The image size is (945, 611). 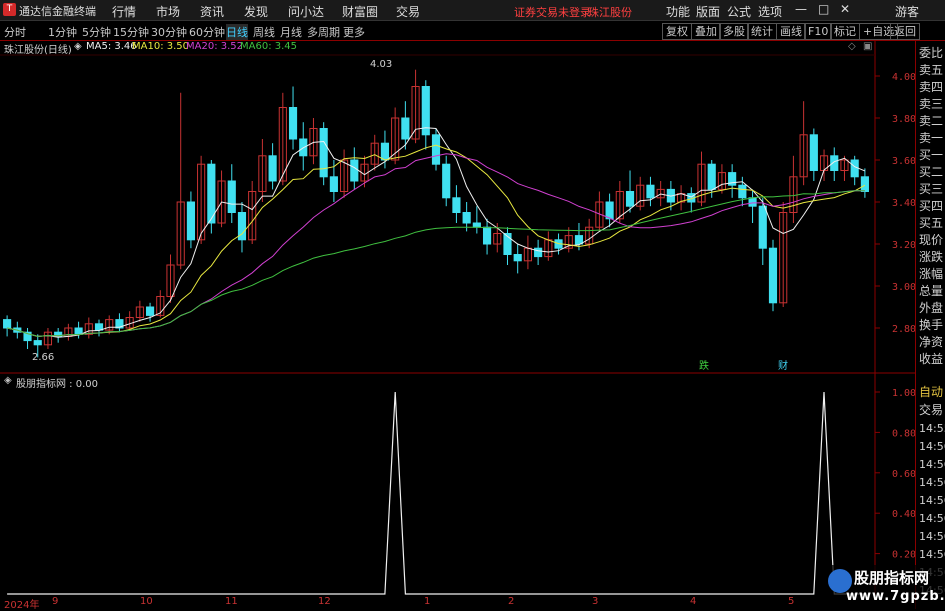 I want to click on app-logo-icon: T, so click(x=9, y=9).